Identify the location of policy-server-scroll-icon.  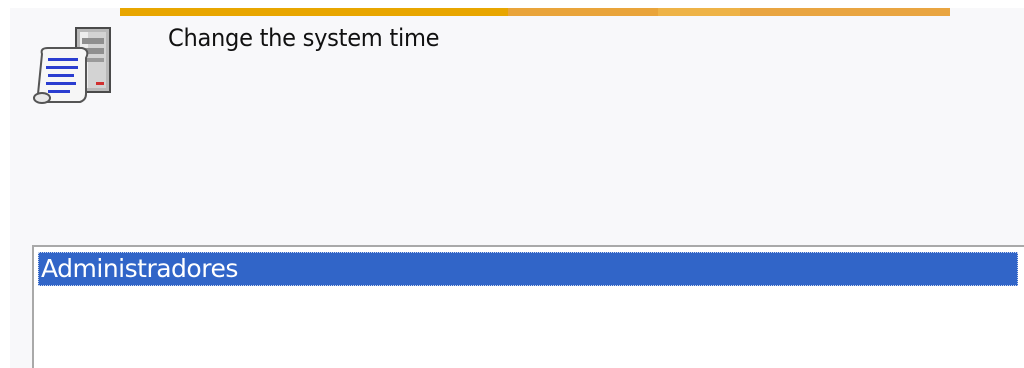
(75, 65).